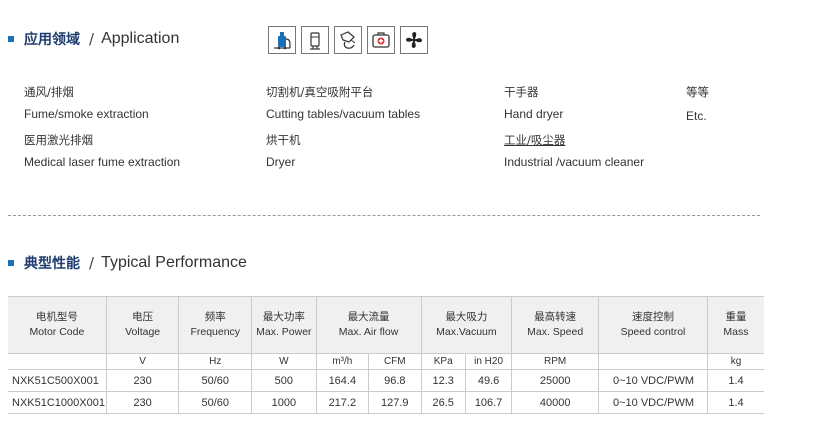 The width and height of the screenshot is (814, 445). Describe the element at coordinates (443, 402) in the screenshot. I see `table-cell: 26.5` at that location.